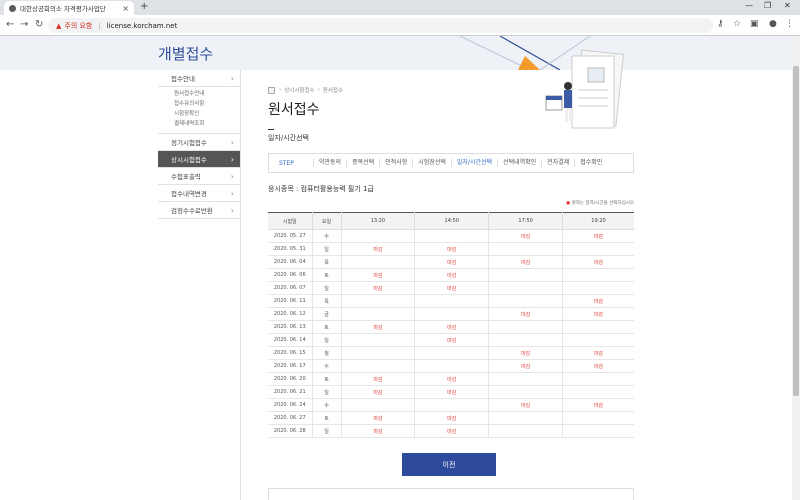 This screenshot has height=500, width=800. What do you see at coordinates (395, 163) in the screenshot?
I see `step-item: 인적사항` at bounding box center [395, 163].